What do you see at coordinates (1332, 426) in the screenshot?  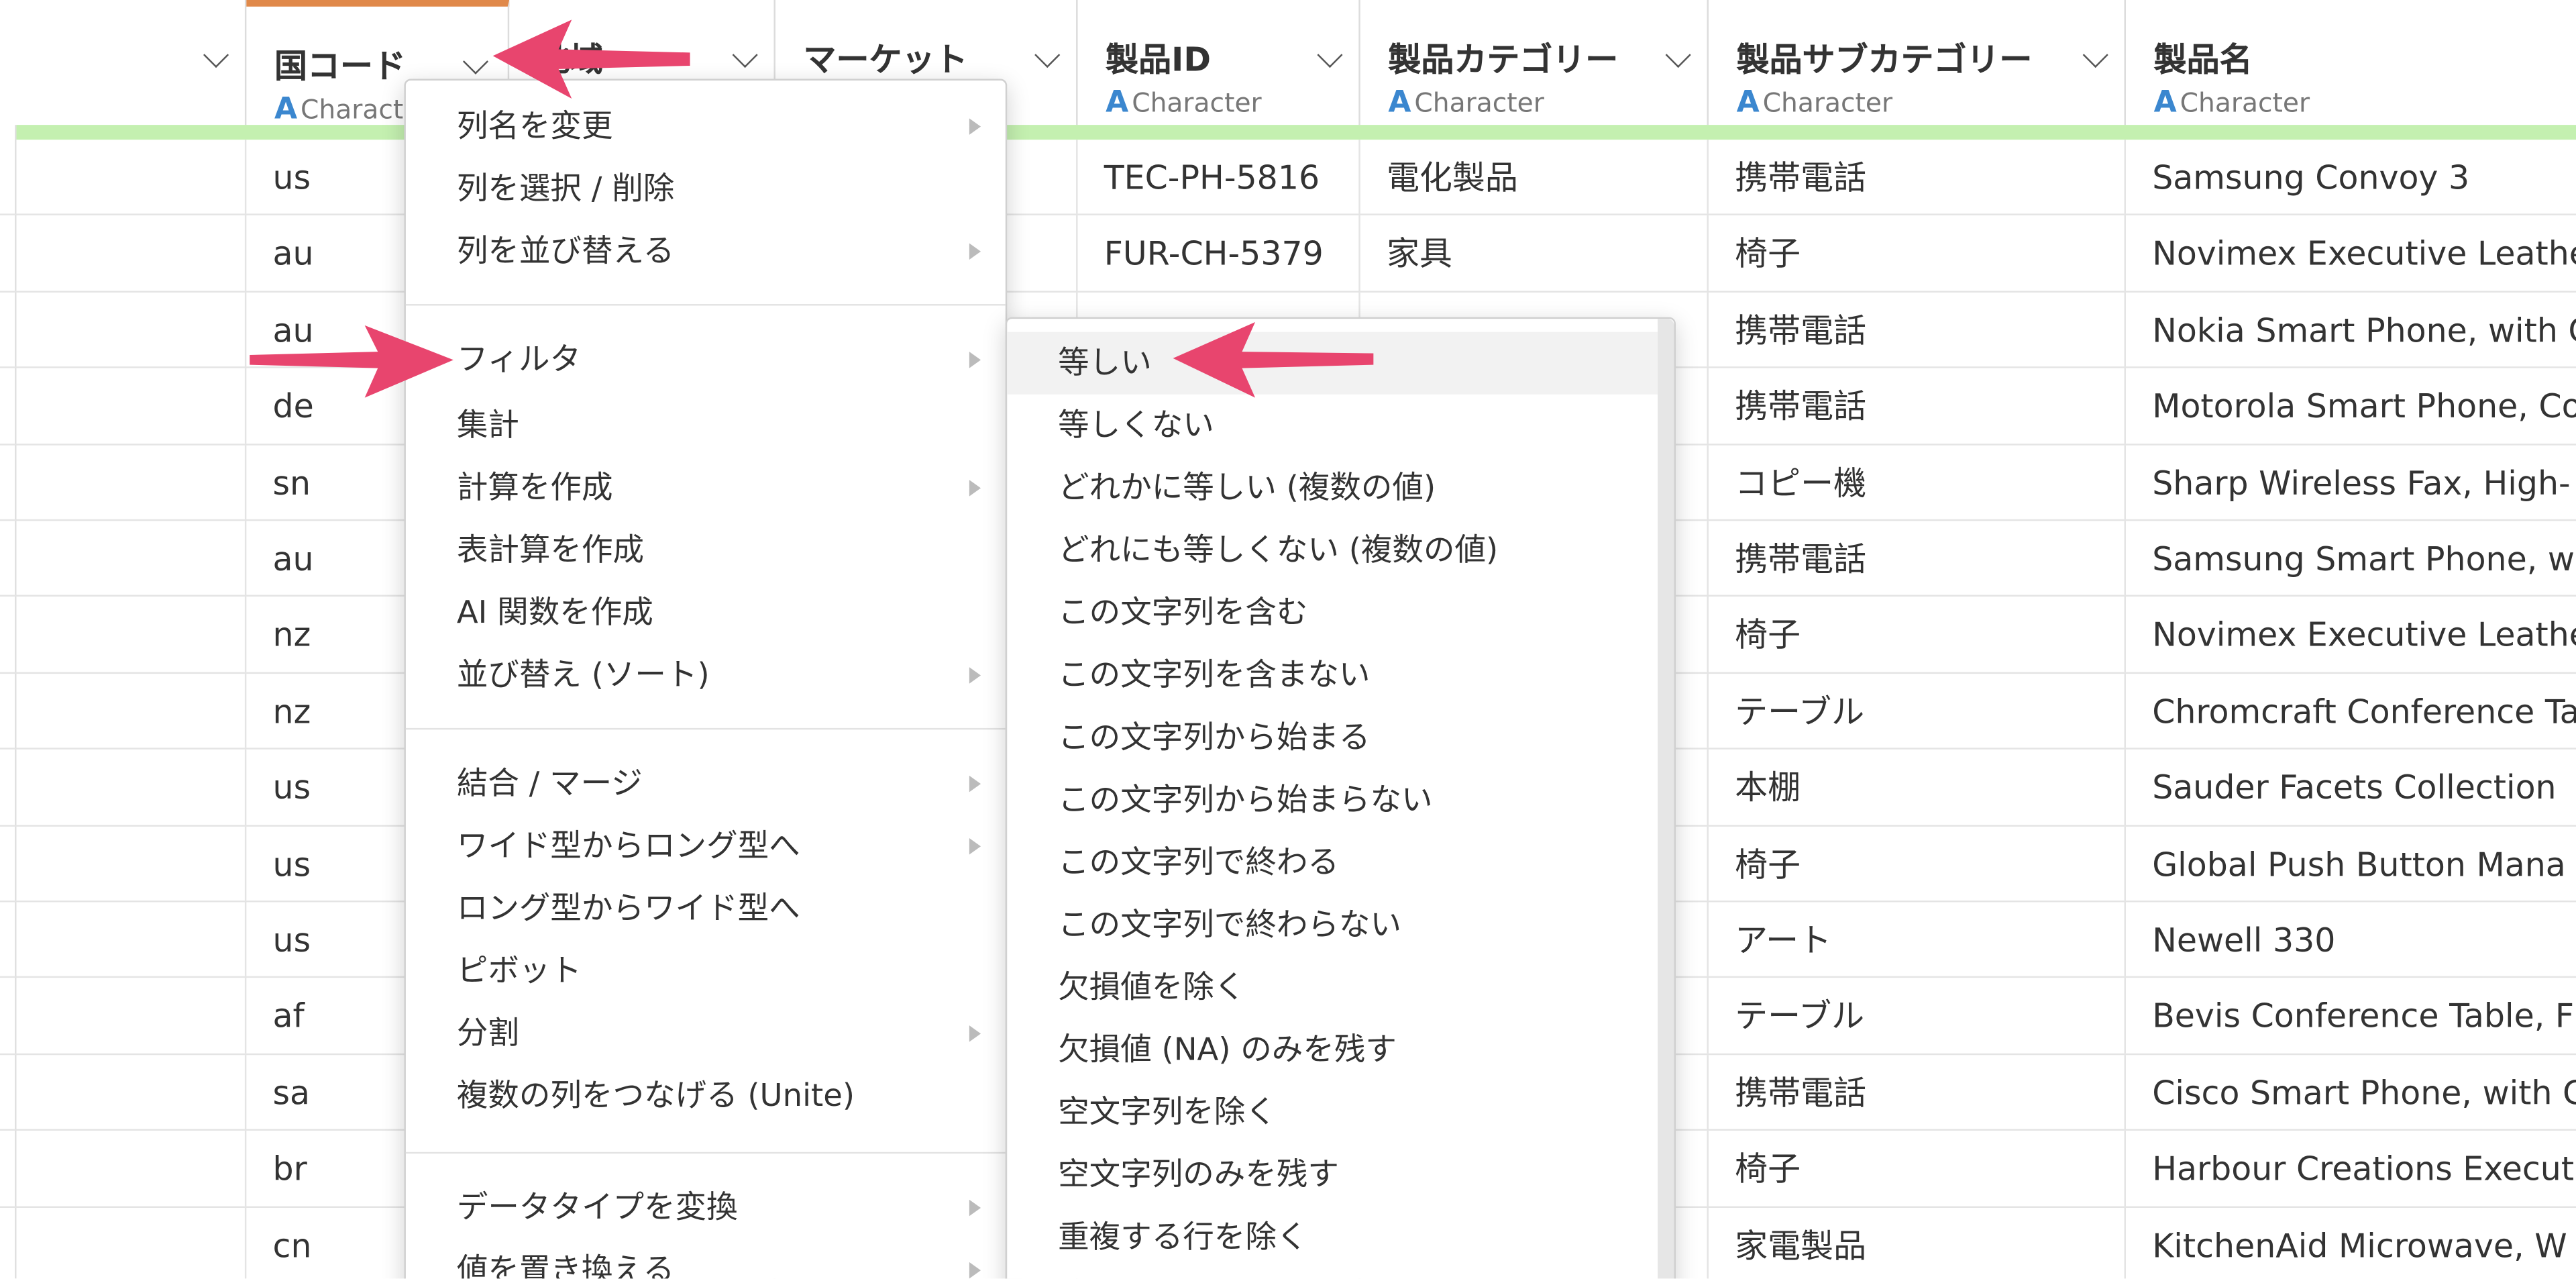 I see `filter-not-equals-item: 等しくない` at bounding box center [1332, 426].